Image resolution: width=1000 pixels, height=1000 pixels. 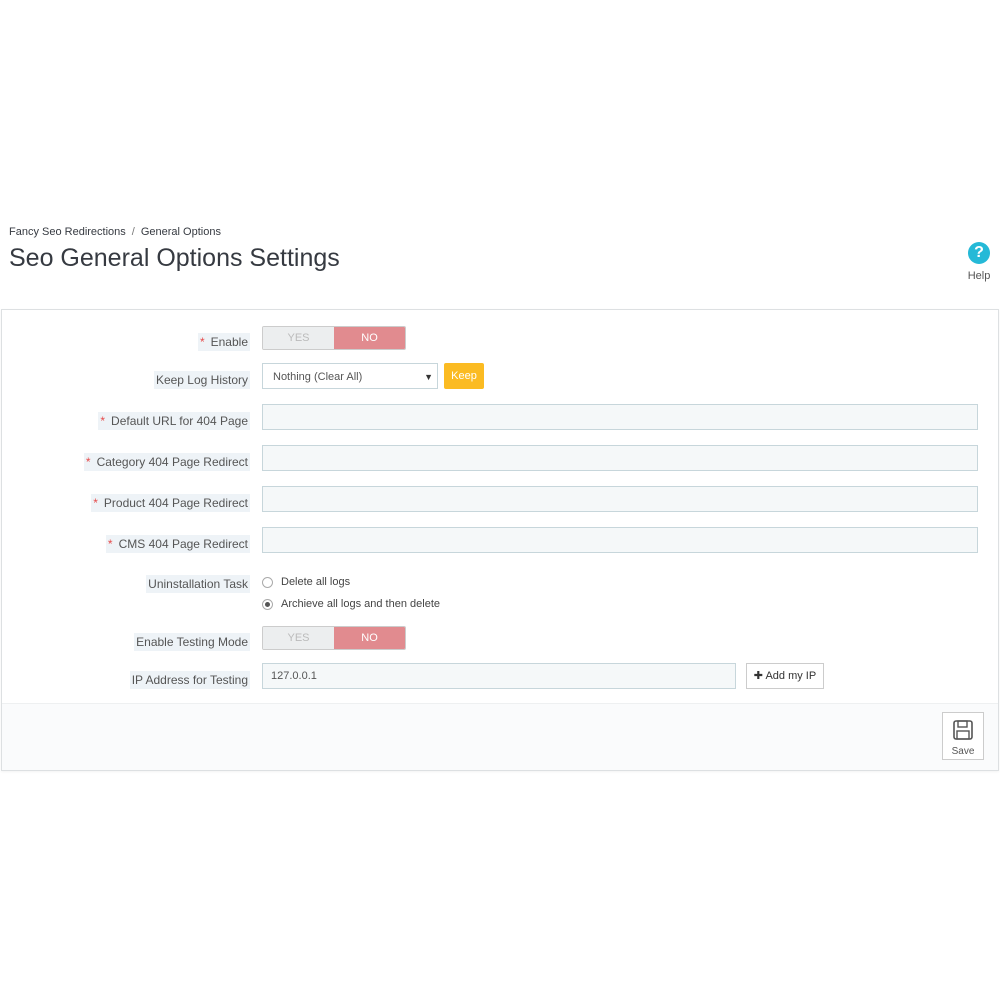 I want to click on ip-address-input: 127.0.0.1, so click(x=499, y=676).